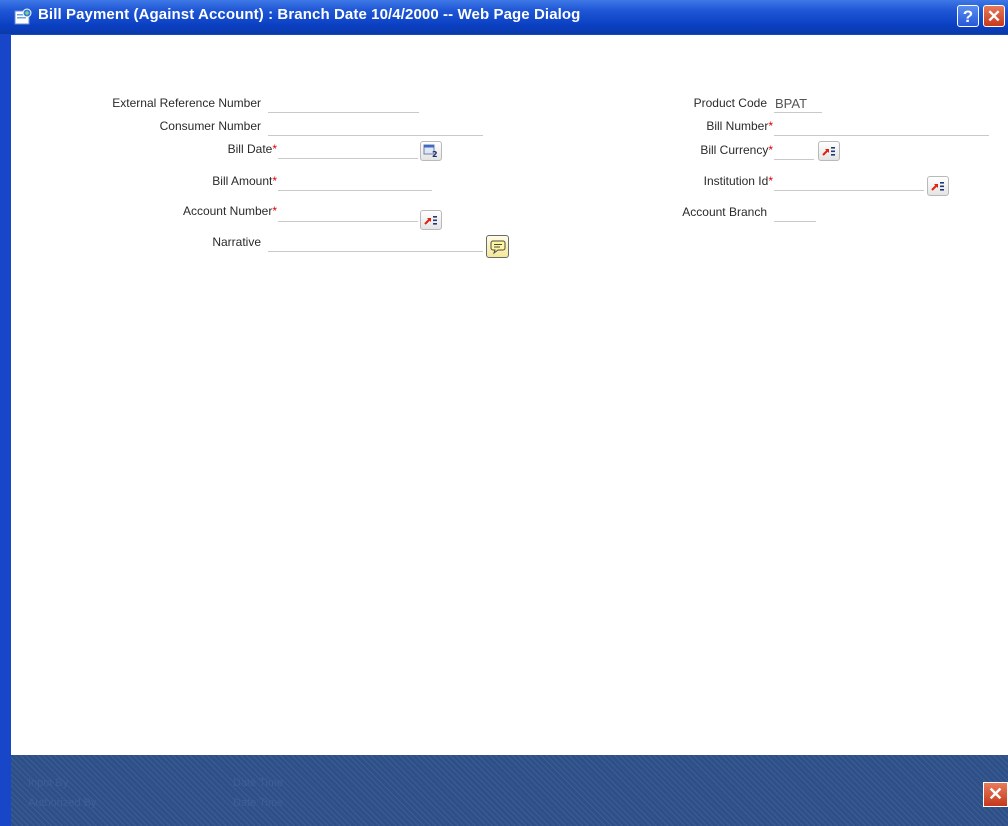 The width and height of the screenshot is (1008, 826). I want to click on calendar-icon: 2, so click(430, 151).